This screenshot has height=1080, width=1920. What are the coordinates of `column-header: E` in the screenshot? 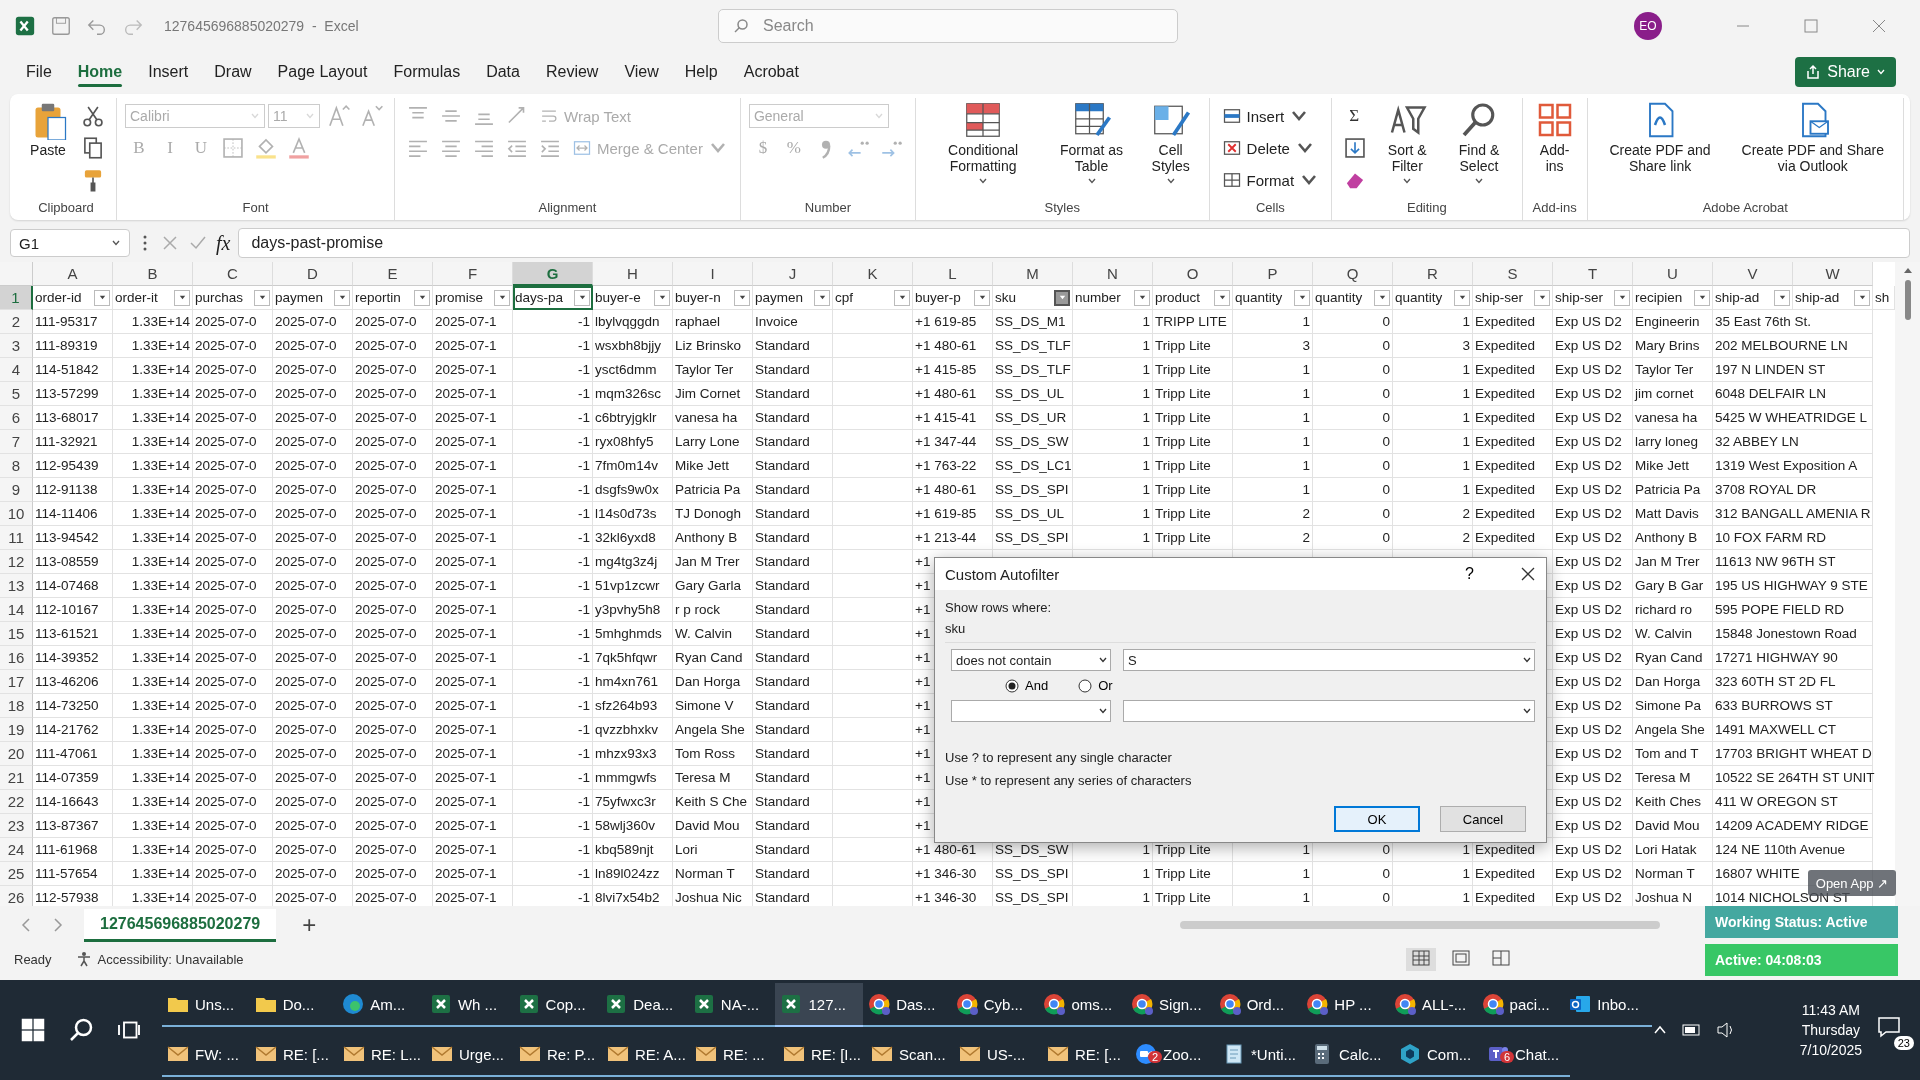 It's located at (393, 274).